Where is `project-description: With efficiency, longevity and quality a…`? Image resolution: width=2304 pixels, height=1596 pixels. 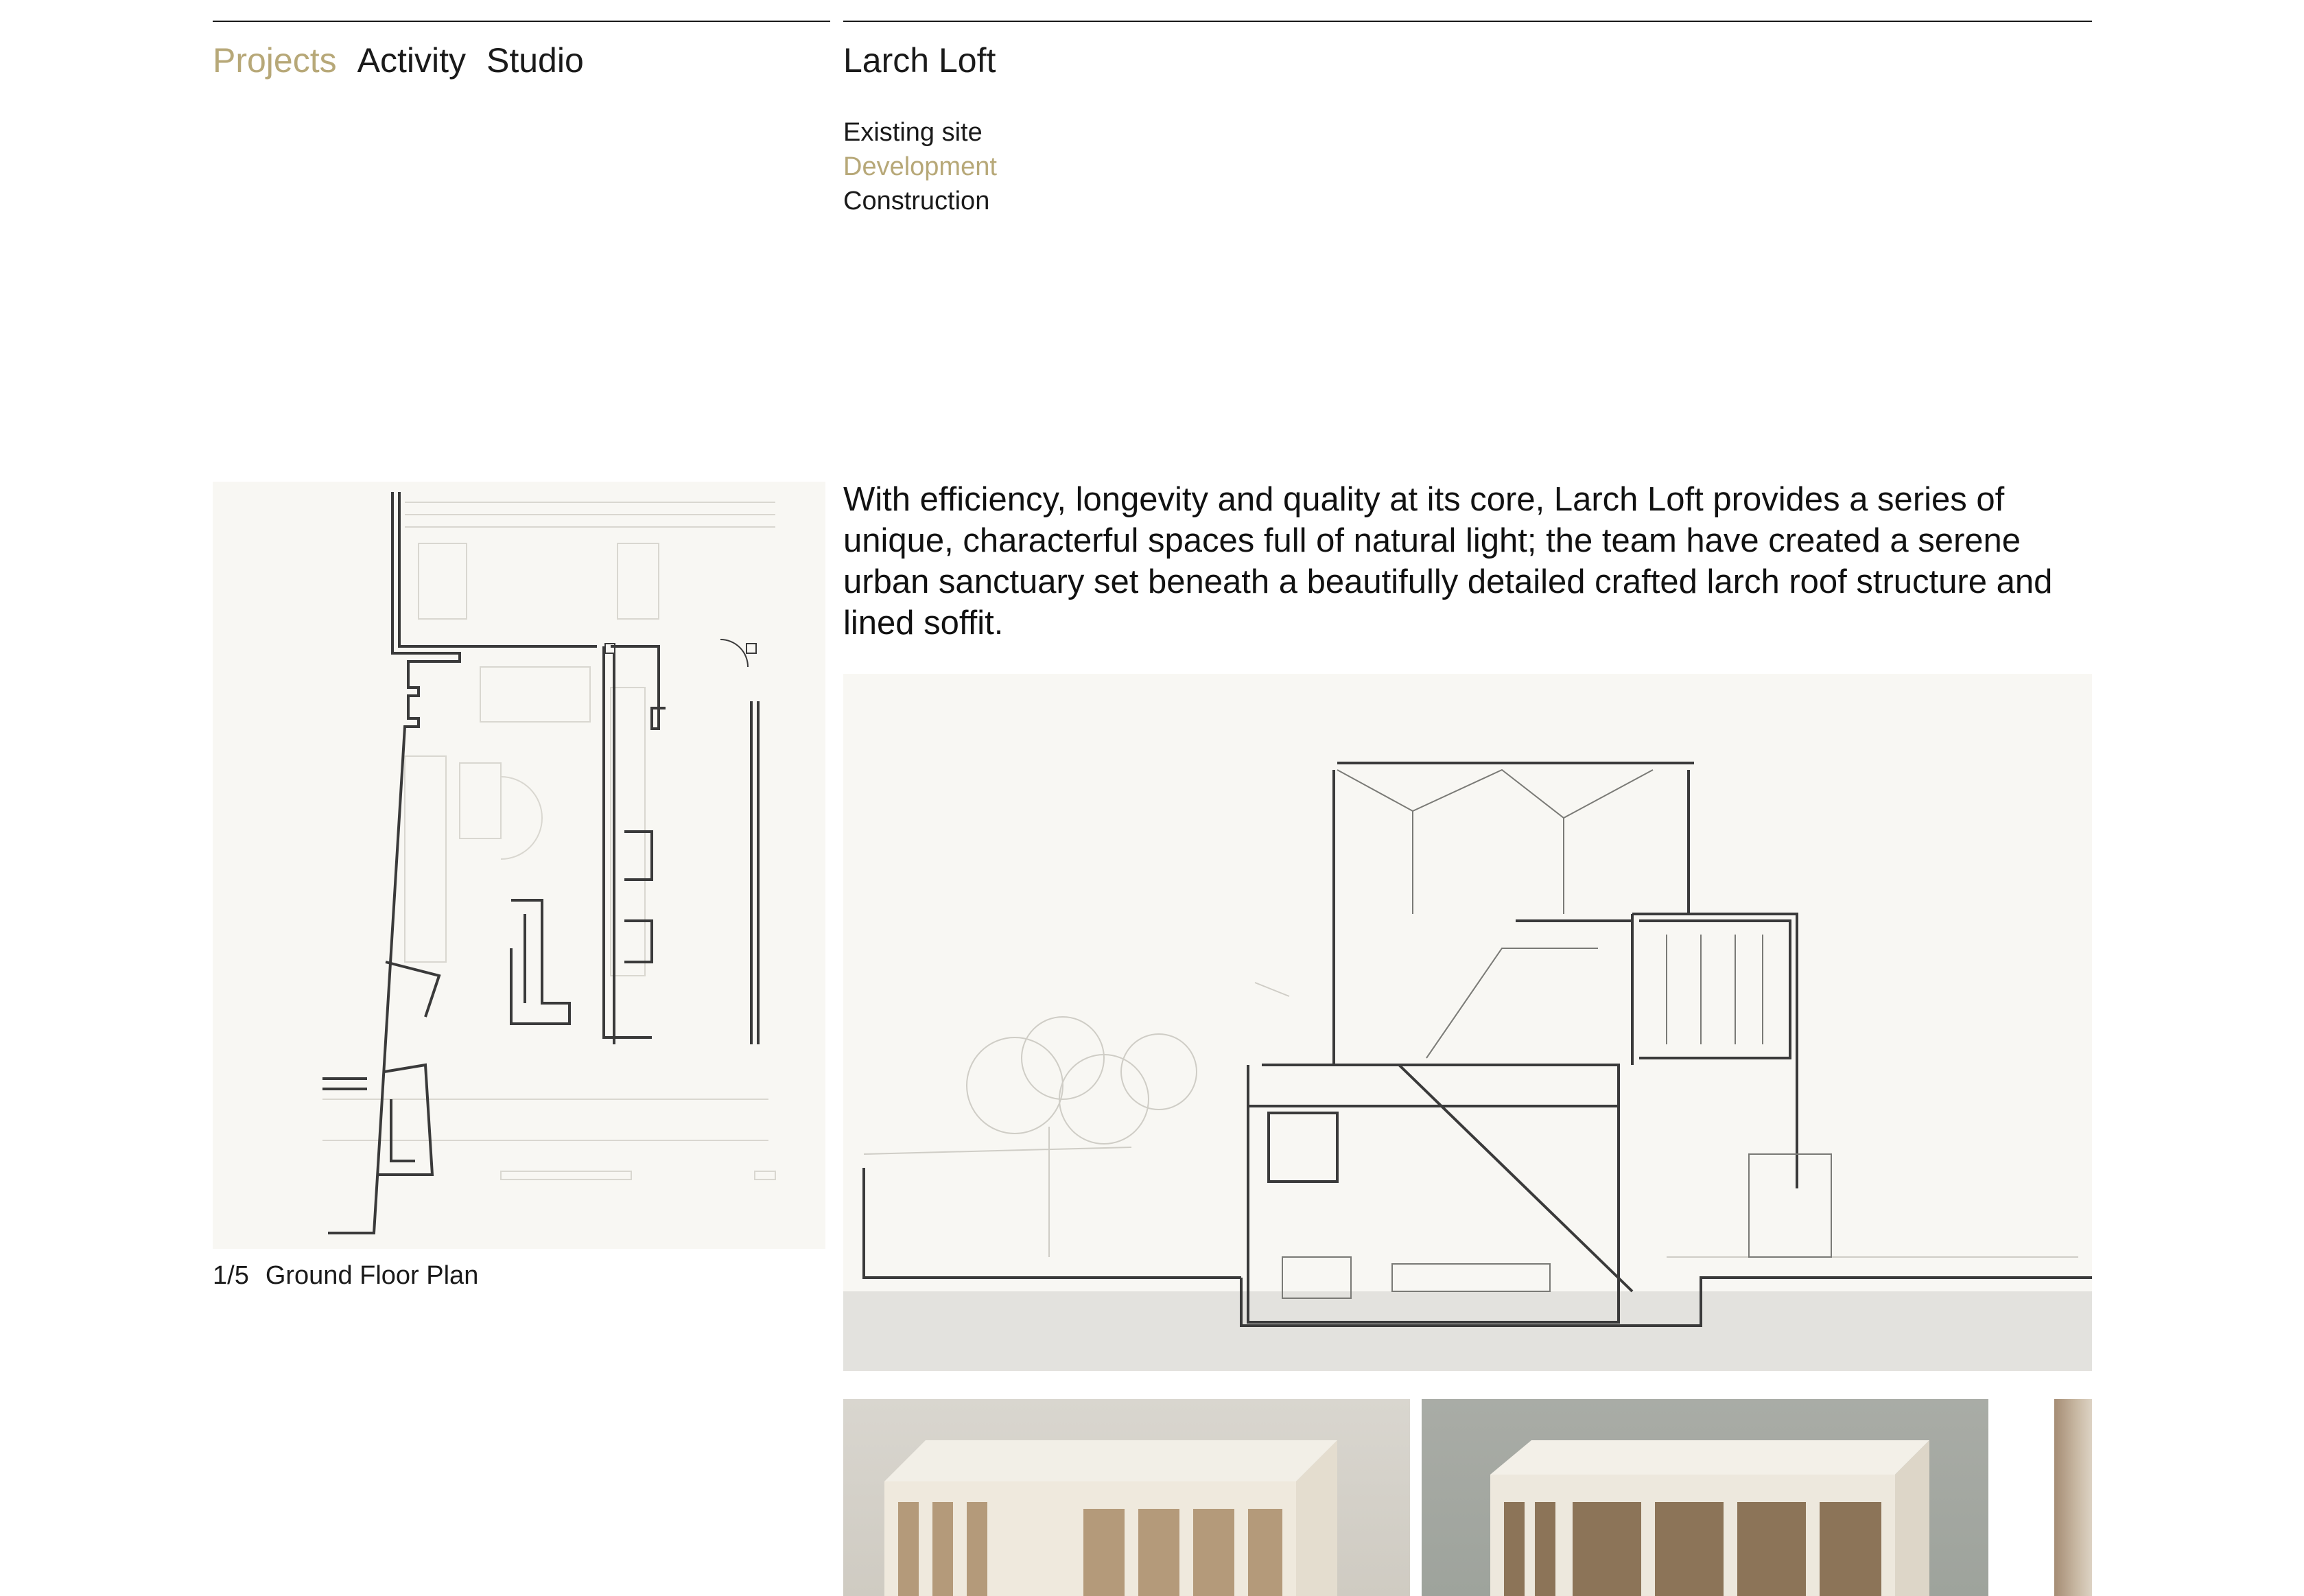
project-description: With efficiency, longevity and quality a… is located at coordinates (1448, 561).